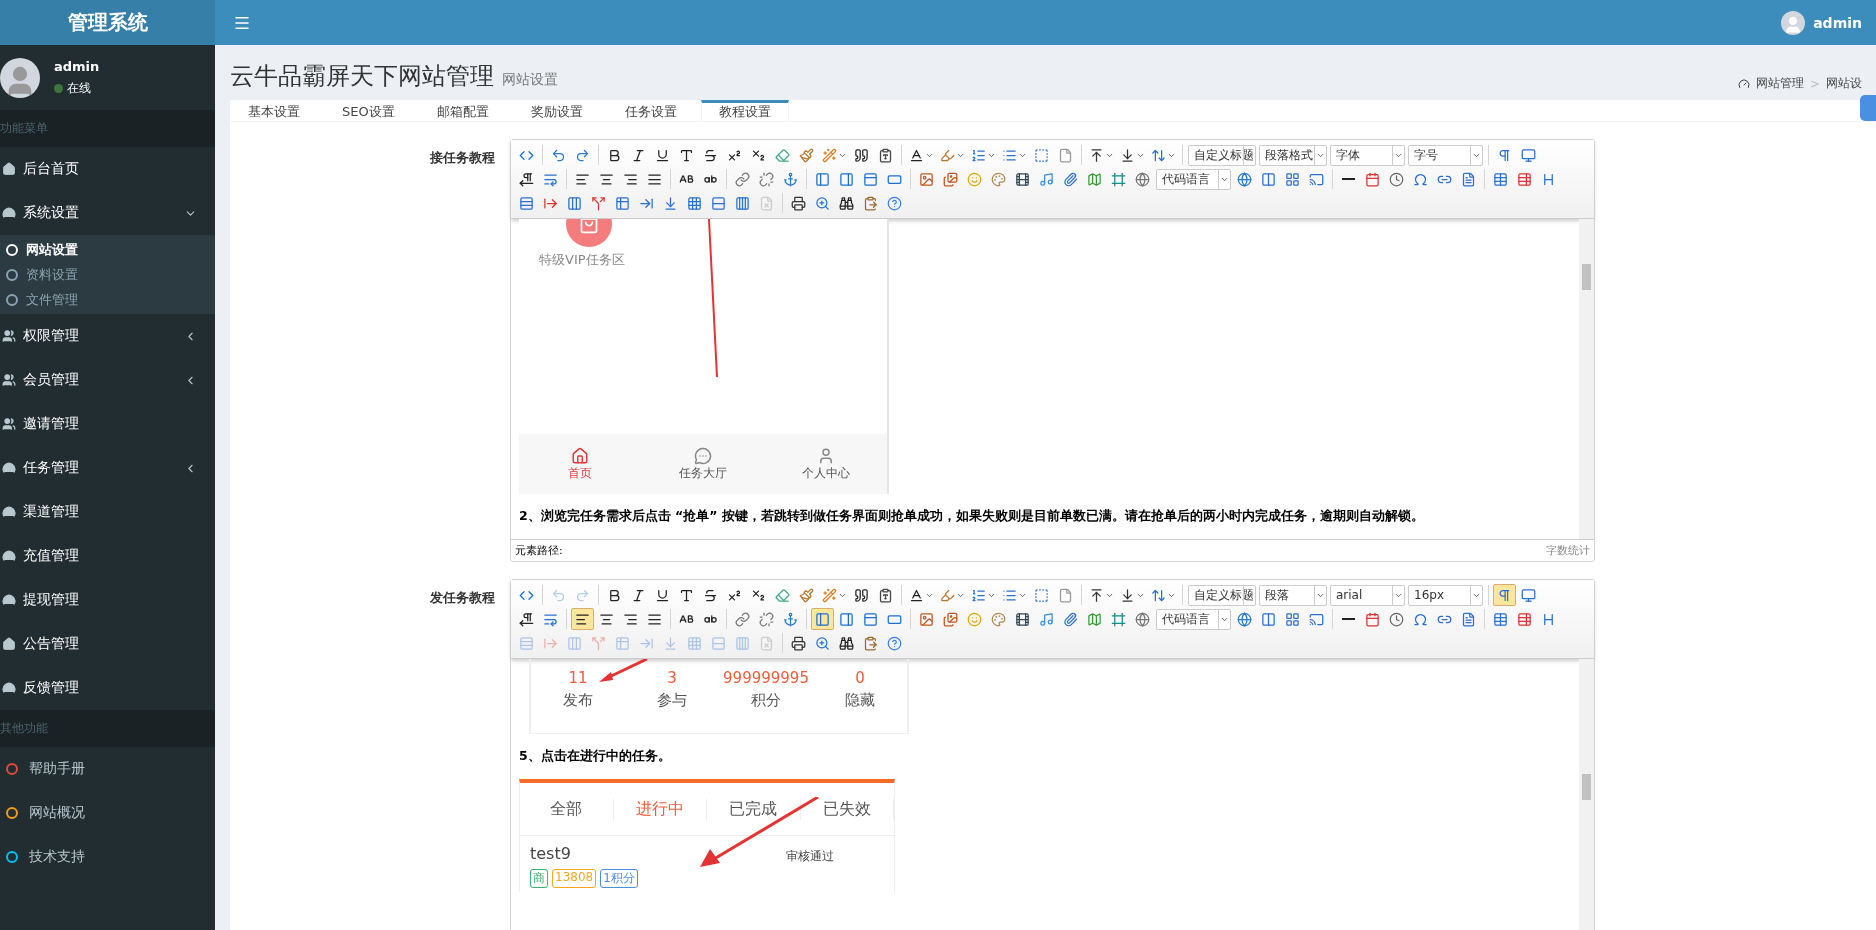 The image size is (1876, 930). Describe the element at coordinates (754, 809) in the screenshot. I see `status-tab: 已完成` at that location.